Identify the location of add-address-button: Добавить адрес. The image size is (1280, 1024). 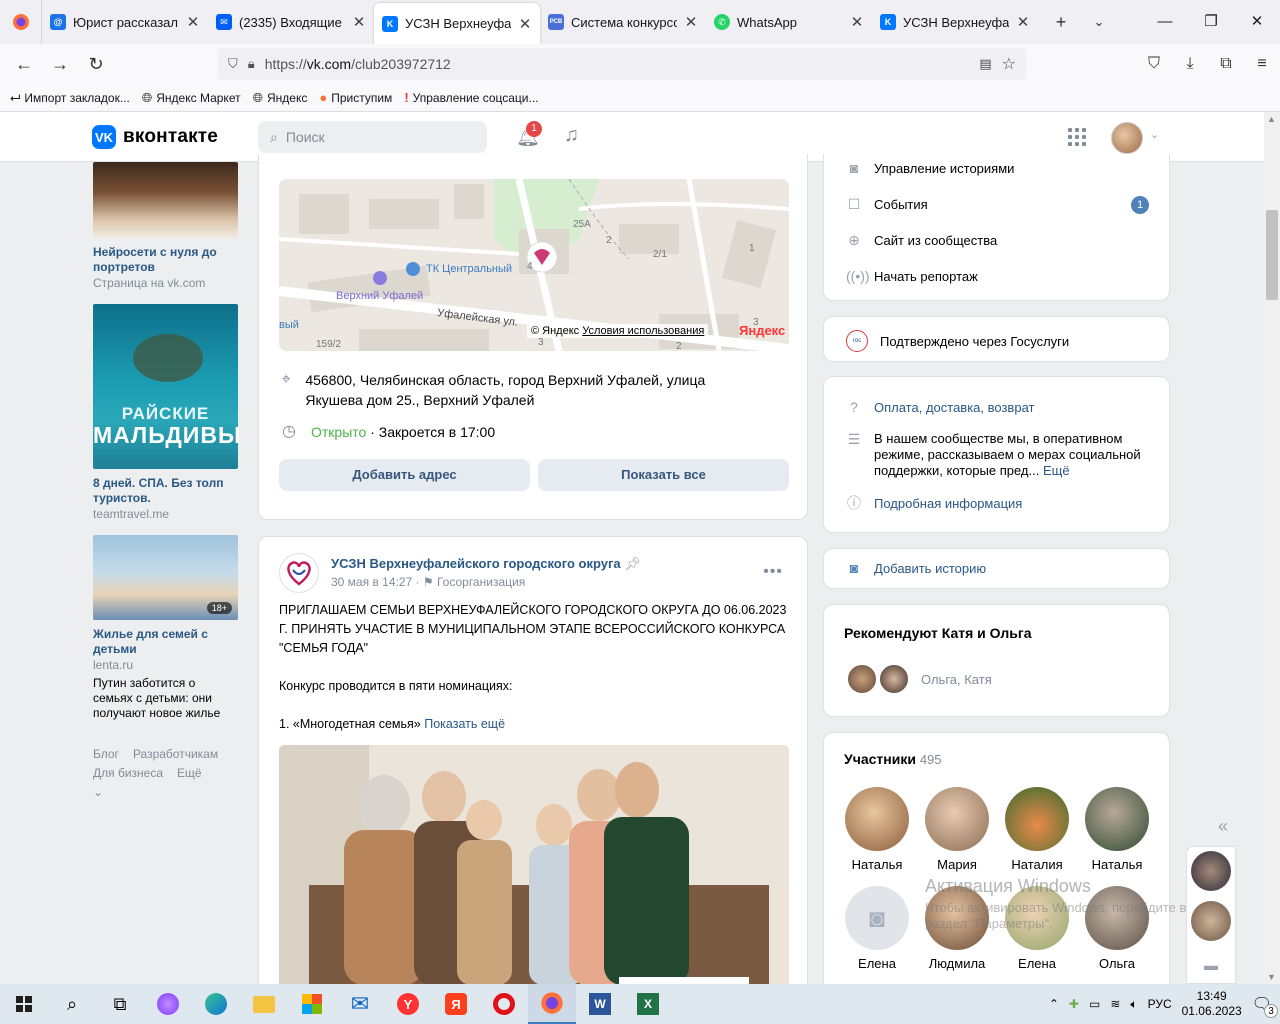
(404, 475).